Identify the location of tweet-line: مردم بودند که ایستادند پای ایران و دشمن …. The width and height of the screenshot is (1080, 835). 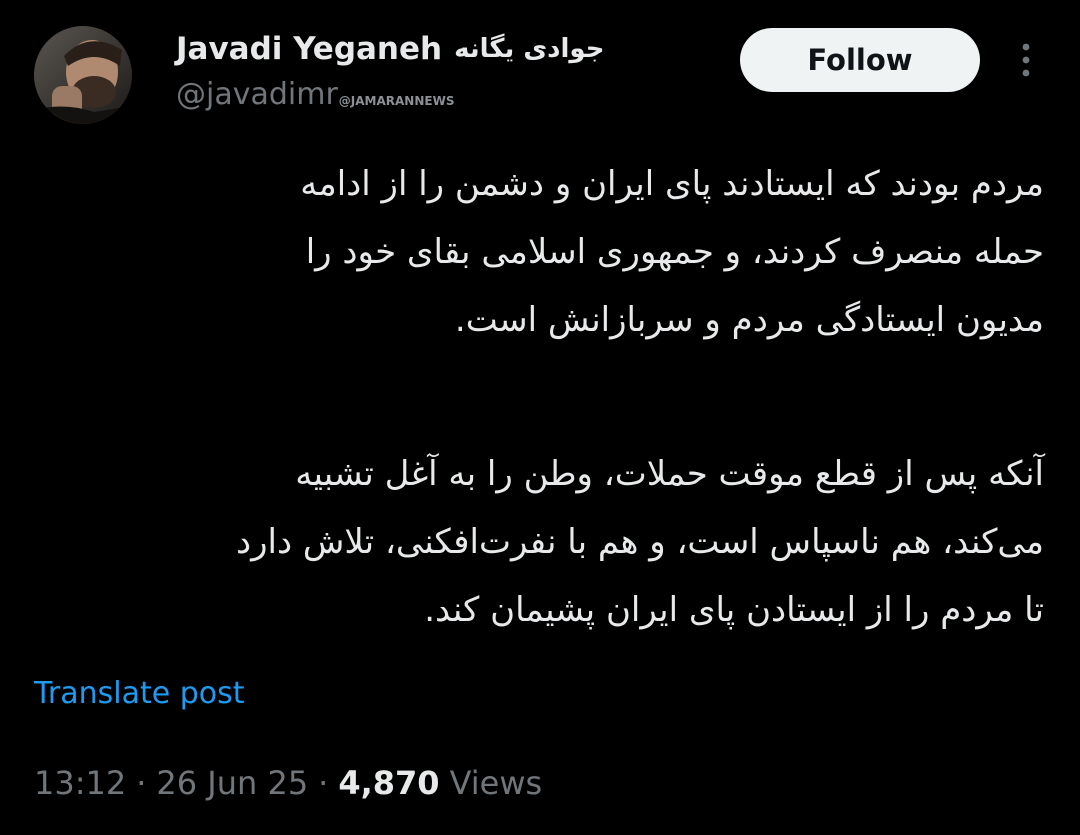
(672, 184).